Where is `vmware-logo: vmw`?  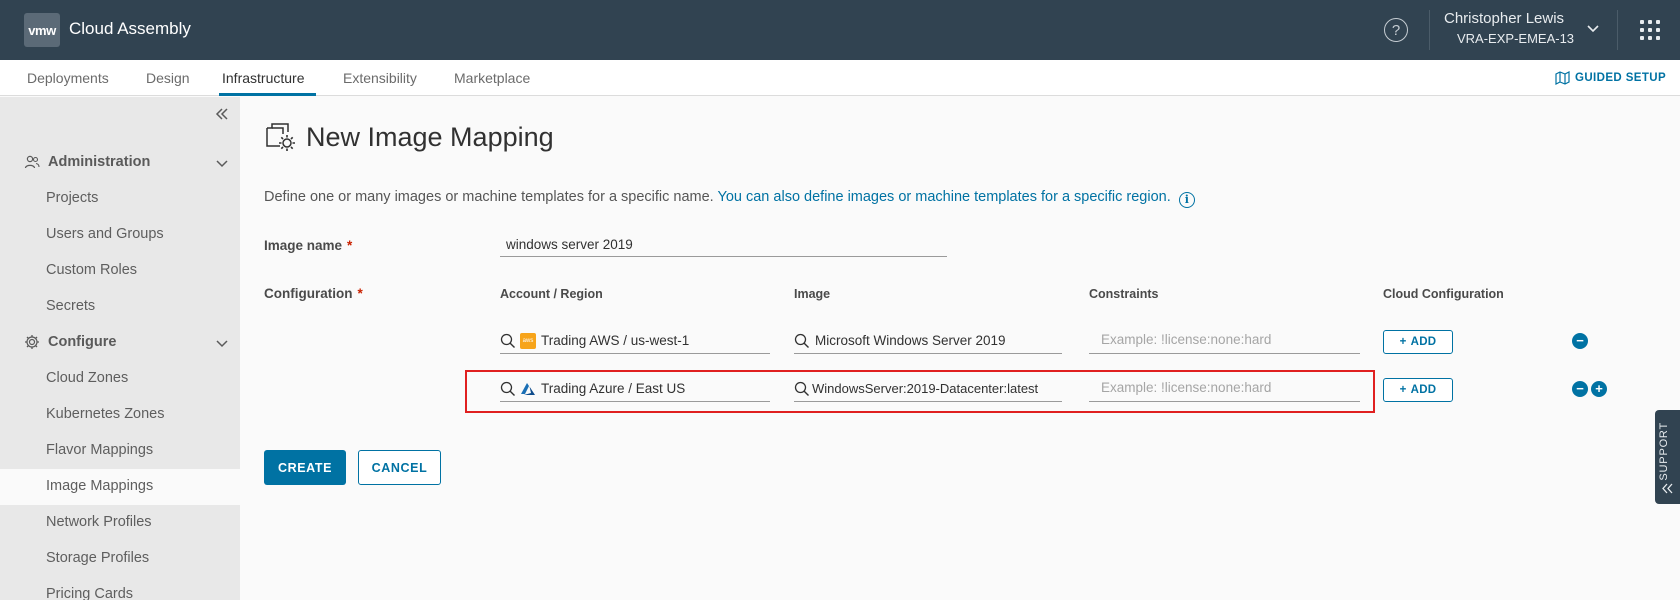 vmware-logo: vmw is located at coordinates (42, 30).